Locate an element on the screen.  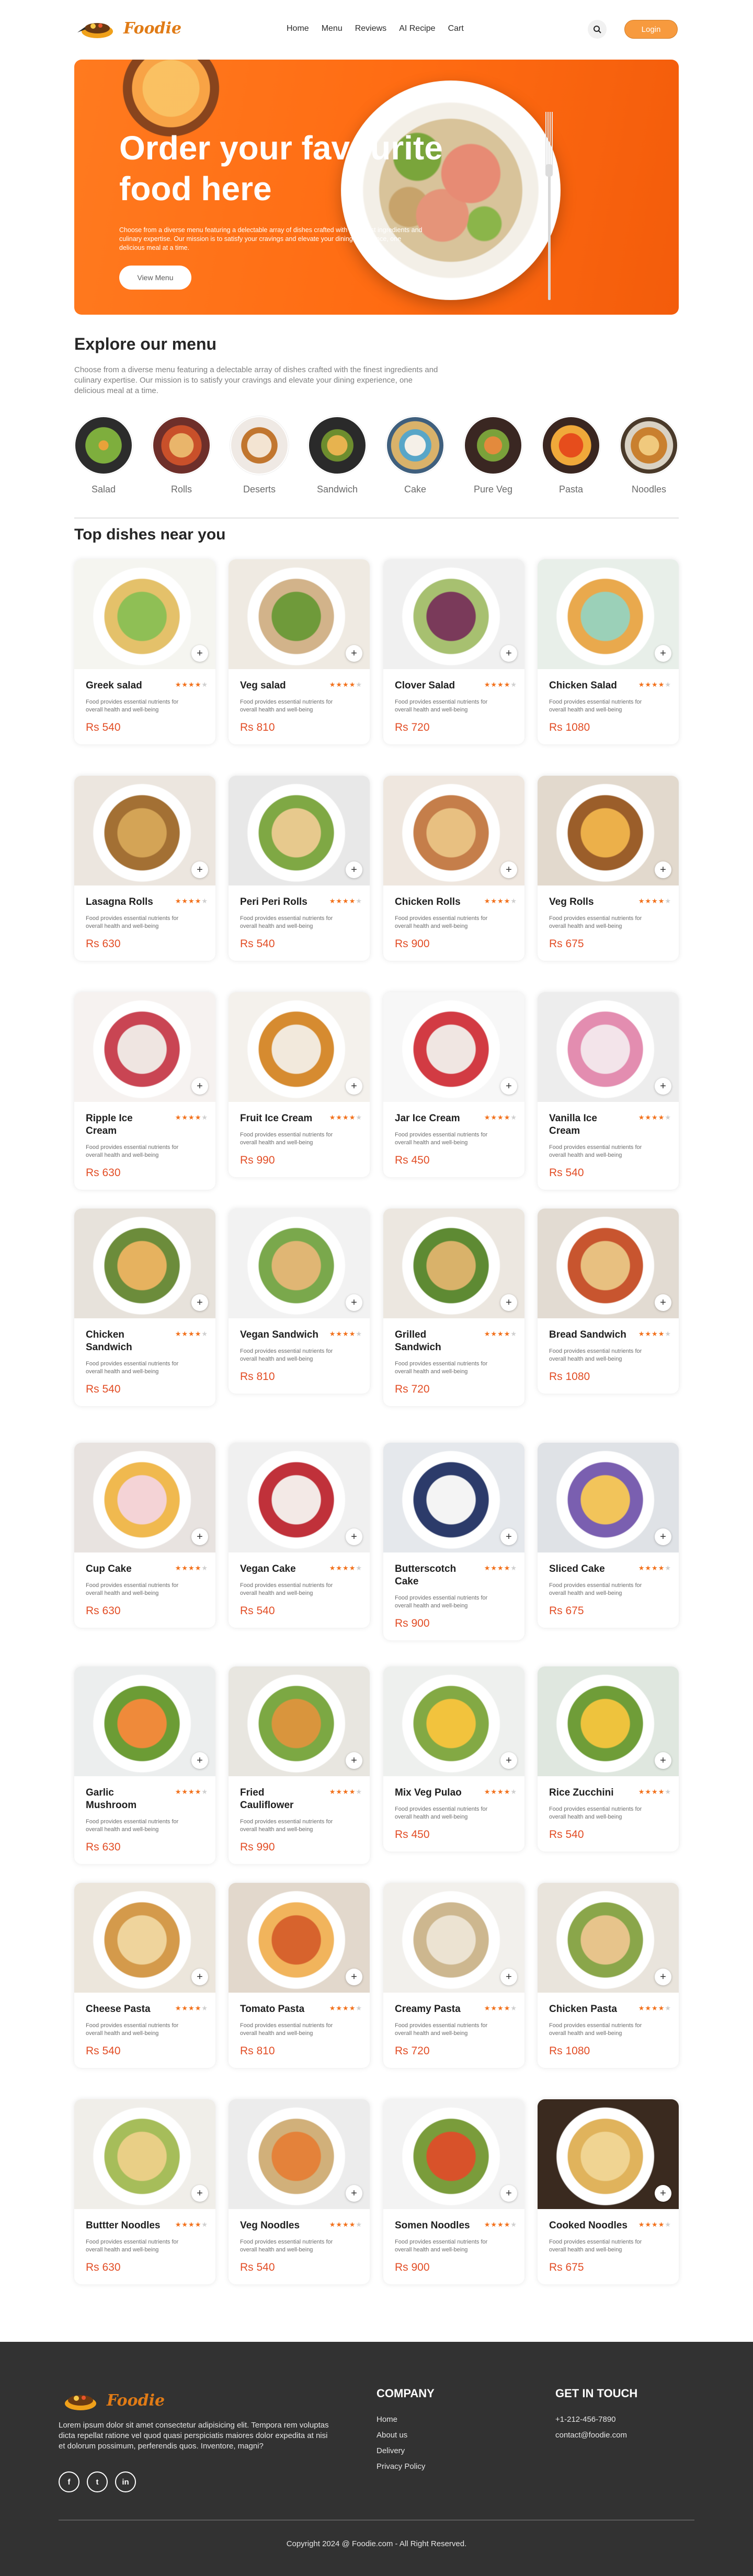
nav-item-reviews: Reviews is located at coordinates (371, 28).